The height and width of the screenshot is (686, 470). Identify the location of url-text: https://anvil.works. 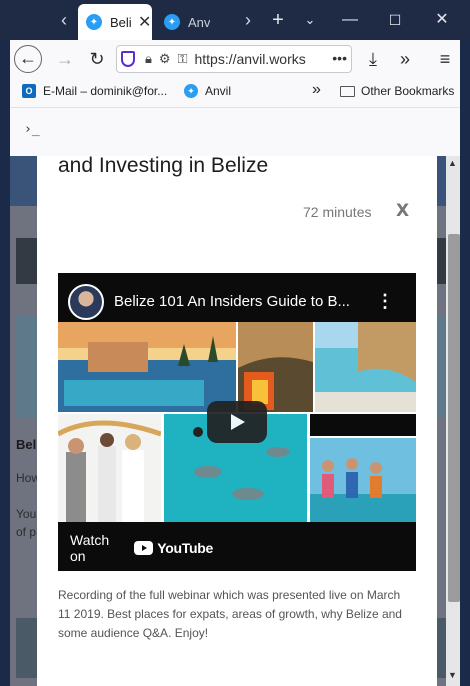
(249, 59).